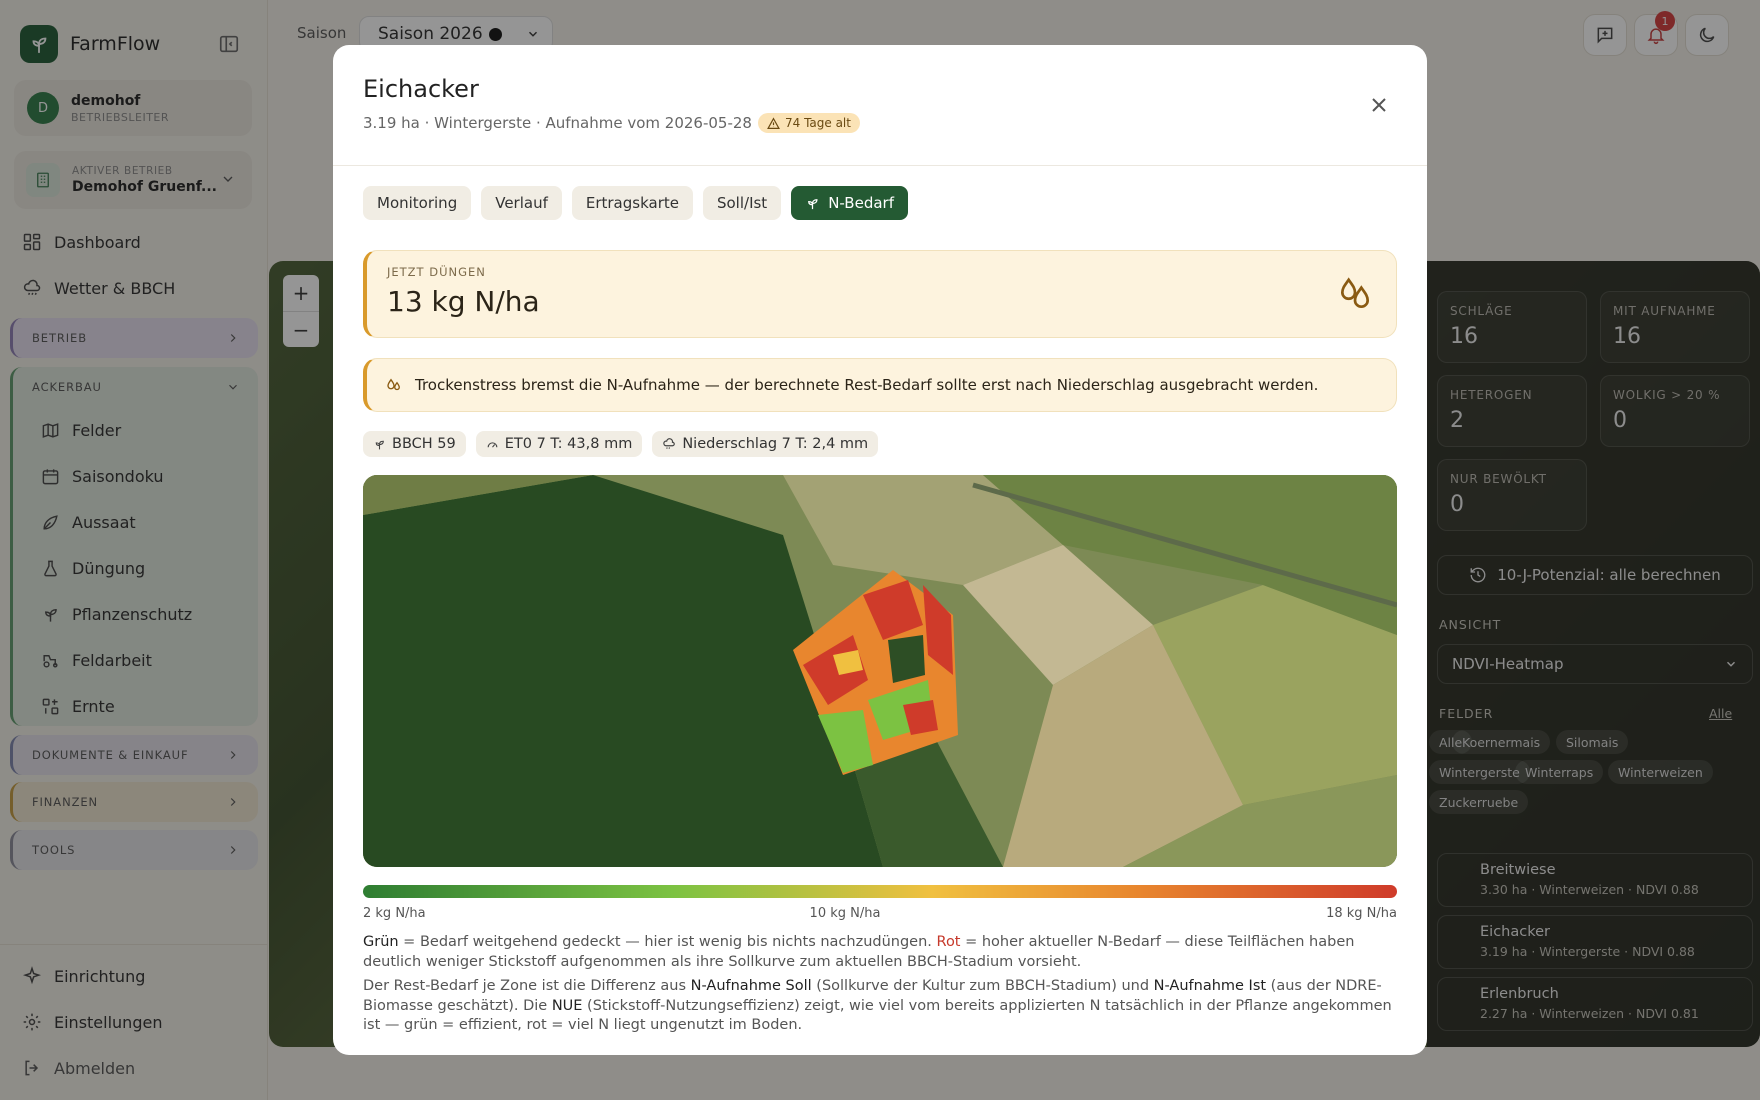 The width and height of the screenshot is (1760, 1100). I want to click on tab-monitoring: Monitoring, so click(417, 203).